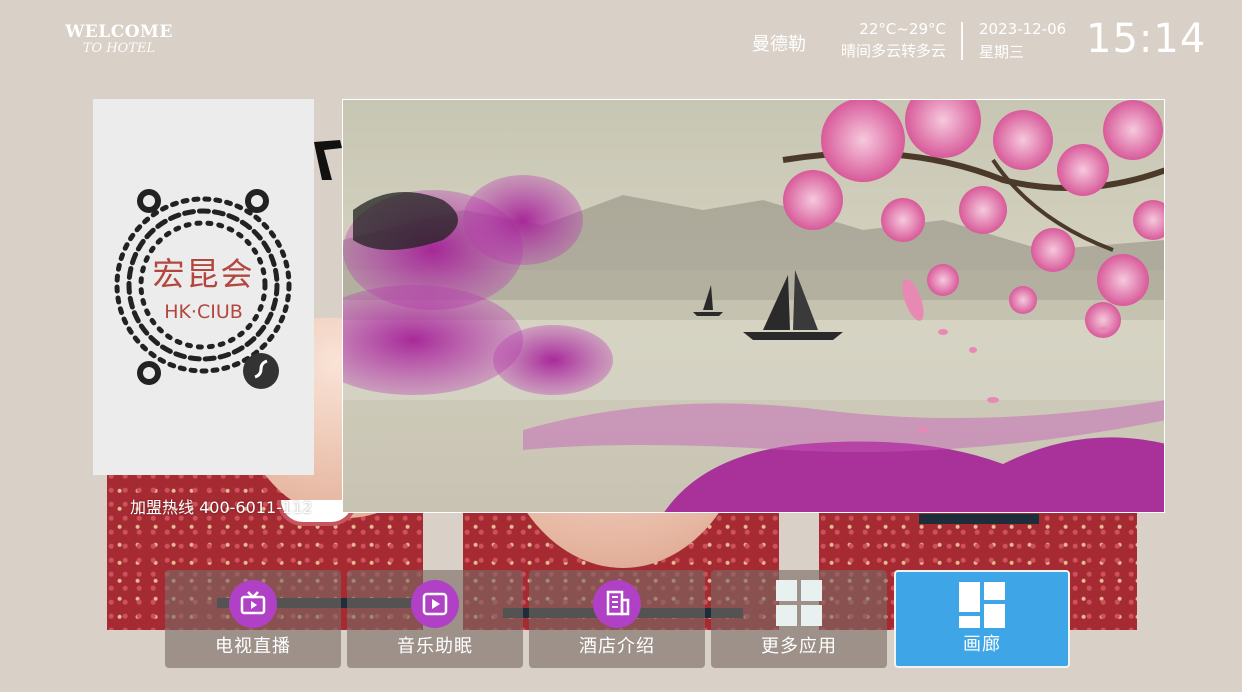  I want to click on weekday-text: 星期三, so click(1002, 52).